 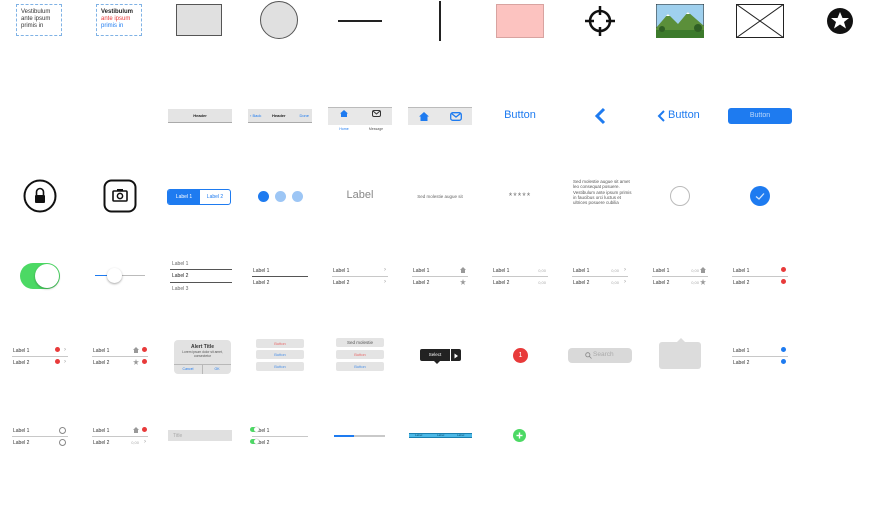 I want to click on note-line-3: primis in, so click(x=32, y=26).